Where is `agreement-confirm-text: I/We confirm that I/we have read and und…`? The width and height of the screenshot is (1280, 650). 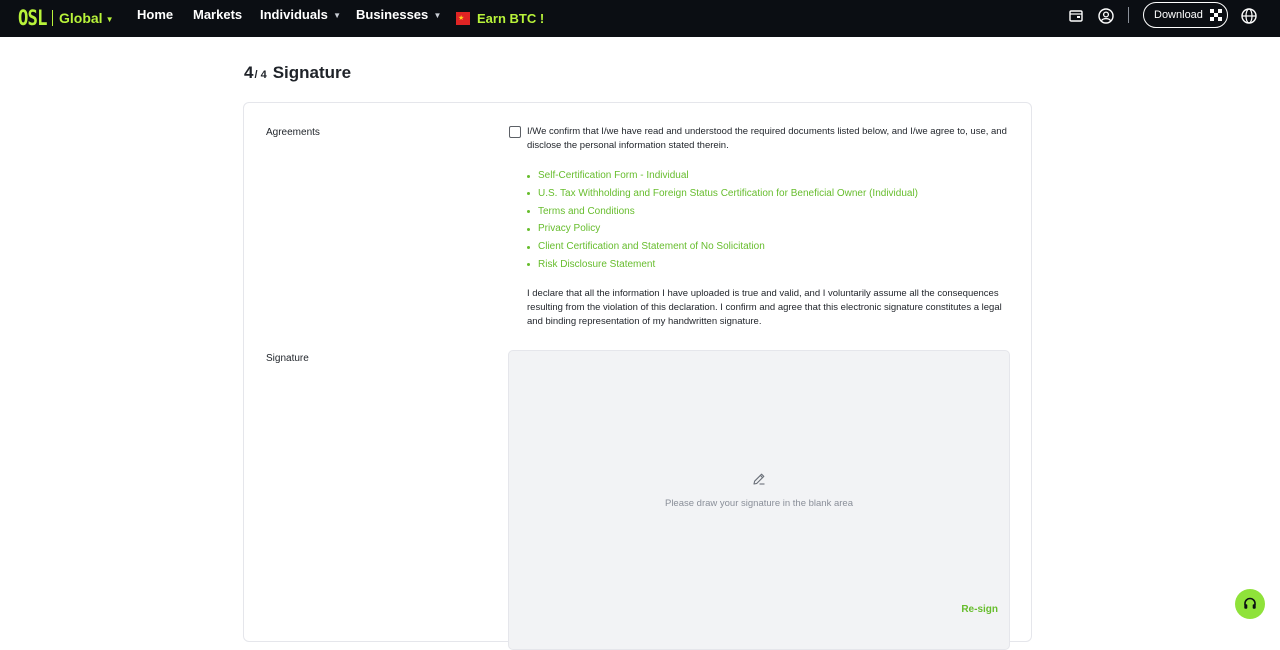 agreement-confirm-text: I/We confirm that I/we have read and und… is located at coordinates (767, 138).